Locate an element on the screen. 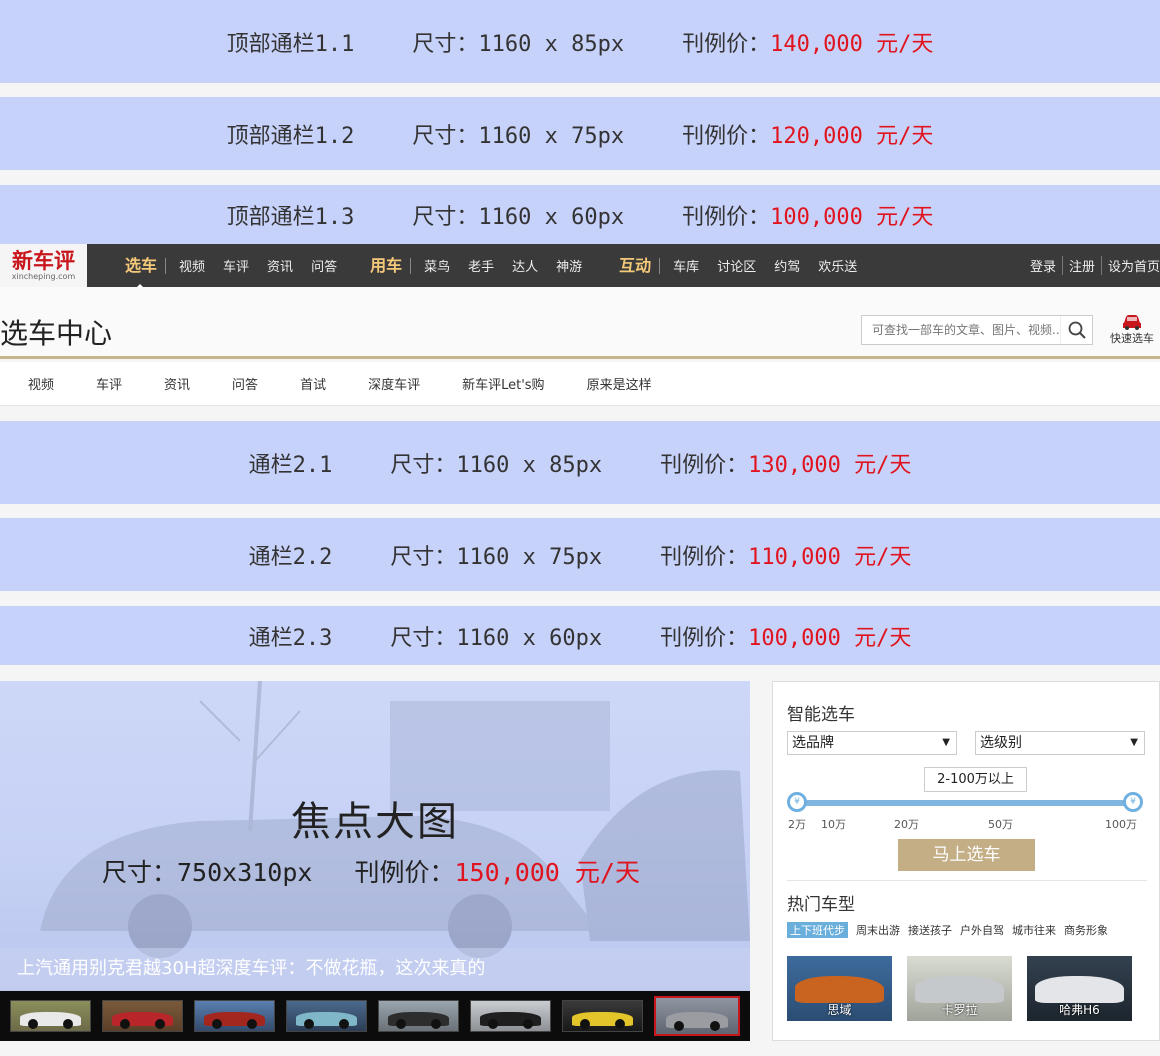 The width and height of the screenshot is (1160, 1056). top-ad-bar-1: 顶部通栏1.1 尺寸：1160 x 85px 刊例价：140,000 元/天 is located at coordinates (580, 41).